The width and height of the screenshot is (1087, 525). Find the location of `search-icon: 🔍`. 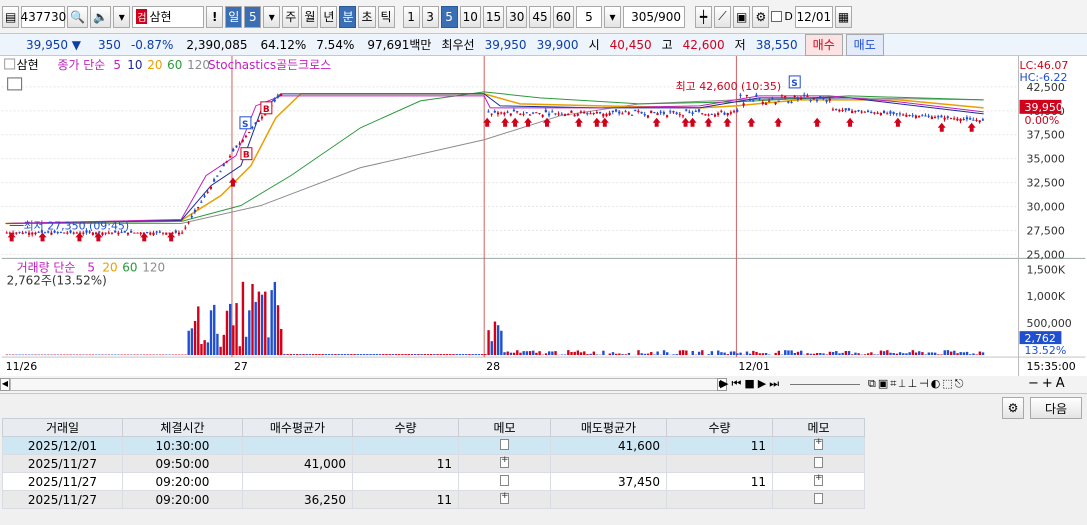

search-icon: 🔍 is located at coordinates (78, 16).